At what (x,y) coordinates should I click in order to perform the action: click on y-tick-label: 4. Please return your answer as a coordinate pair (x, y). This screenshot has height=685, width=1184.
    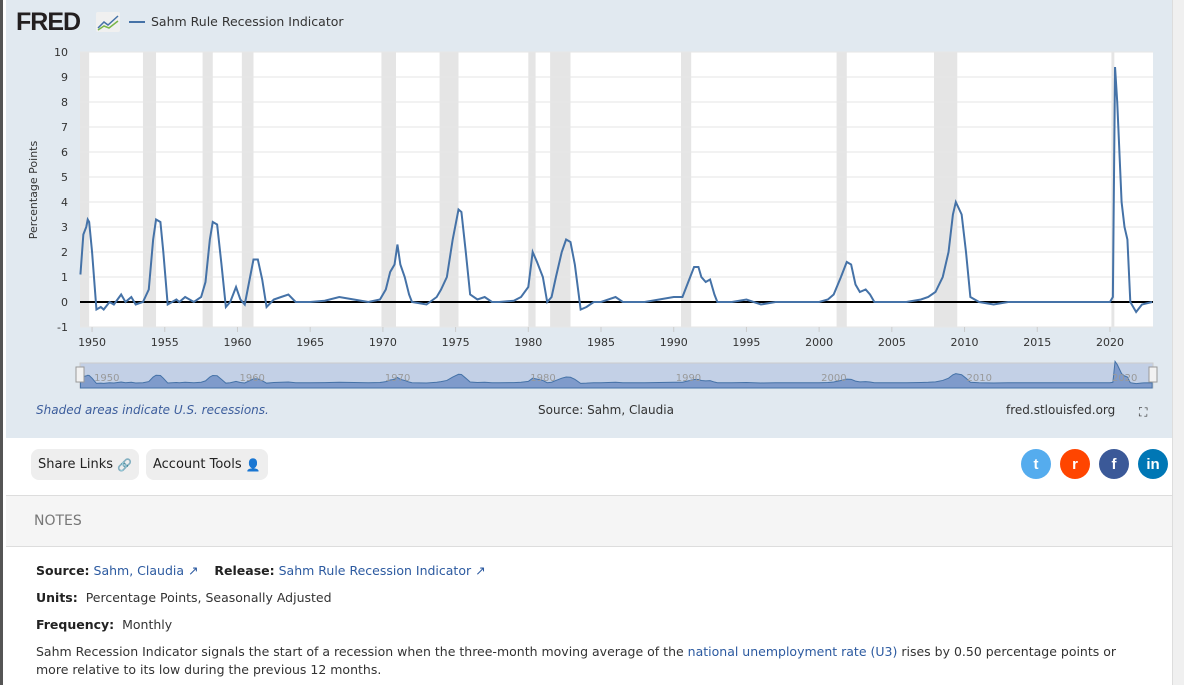
    Looking at the image, I should click on (64, 202).